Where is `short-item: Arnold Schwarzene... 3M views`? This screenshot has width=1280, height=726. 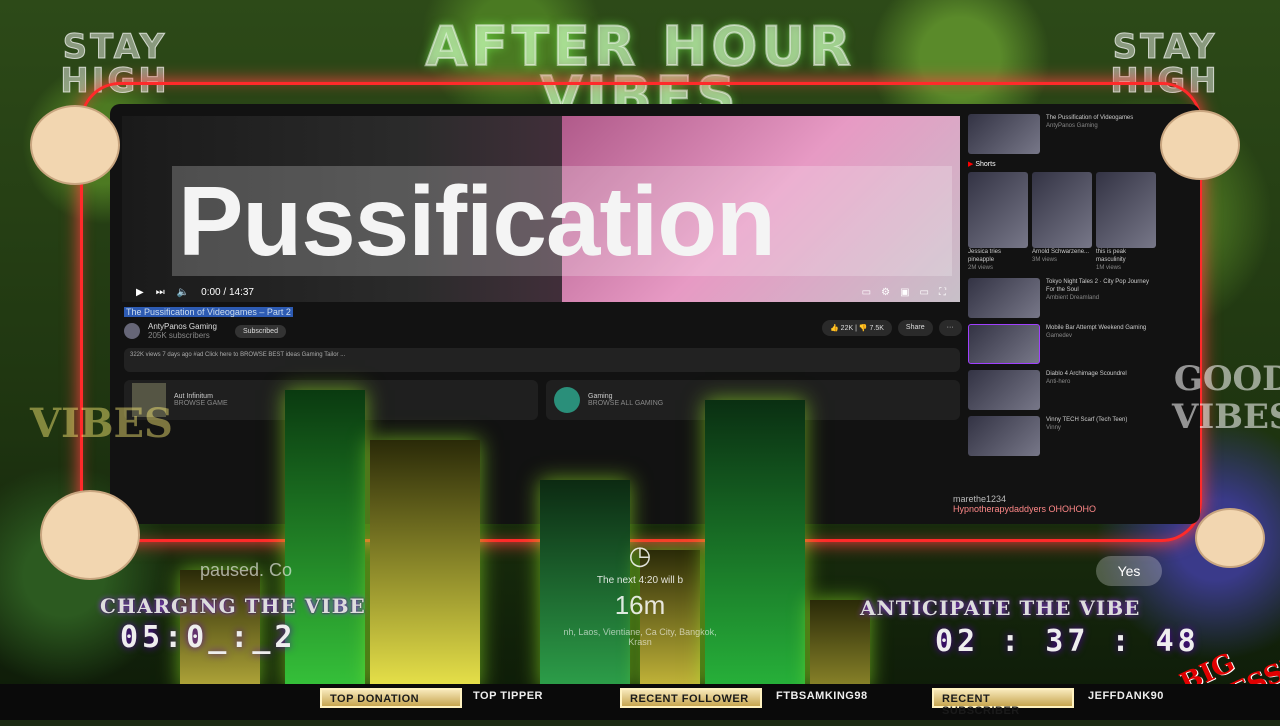
short-item: Arnold Schwarzene... 3M views is located at coordinates (1062, 222).